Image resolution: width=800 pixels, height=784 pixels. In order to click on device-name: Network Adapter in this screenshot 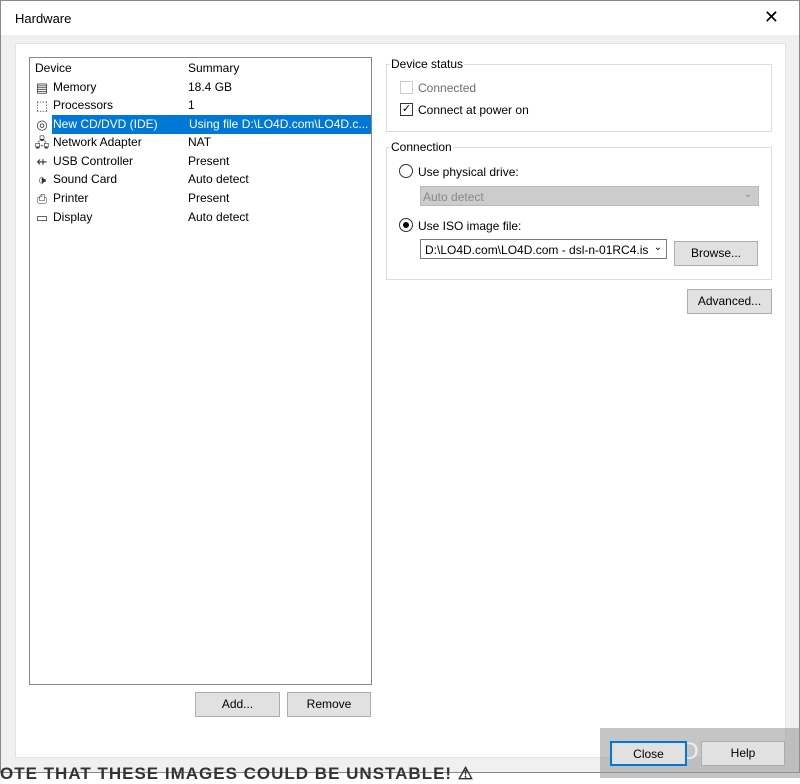, I will do `click(97, 142)`.